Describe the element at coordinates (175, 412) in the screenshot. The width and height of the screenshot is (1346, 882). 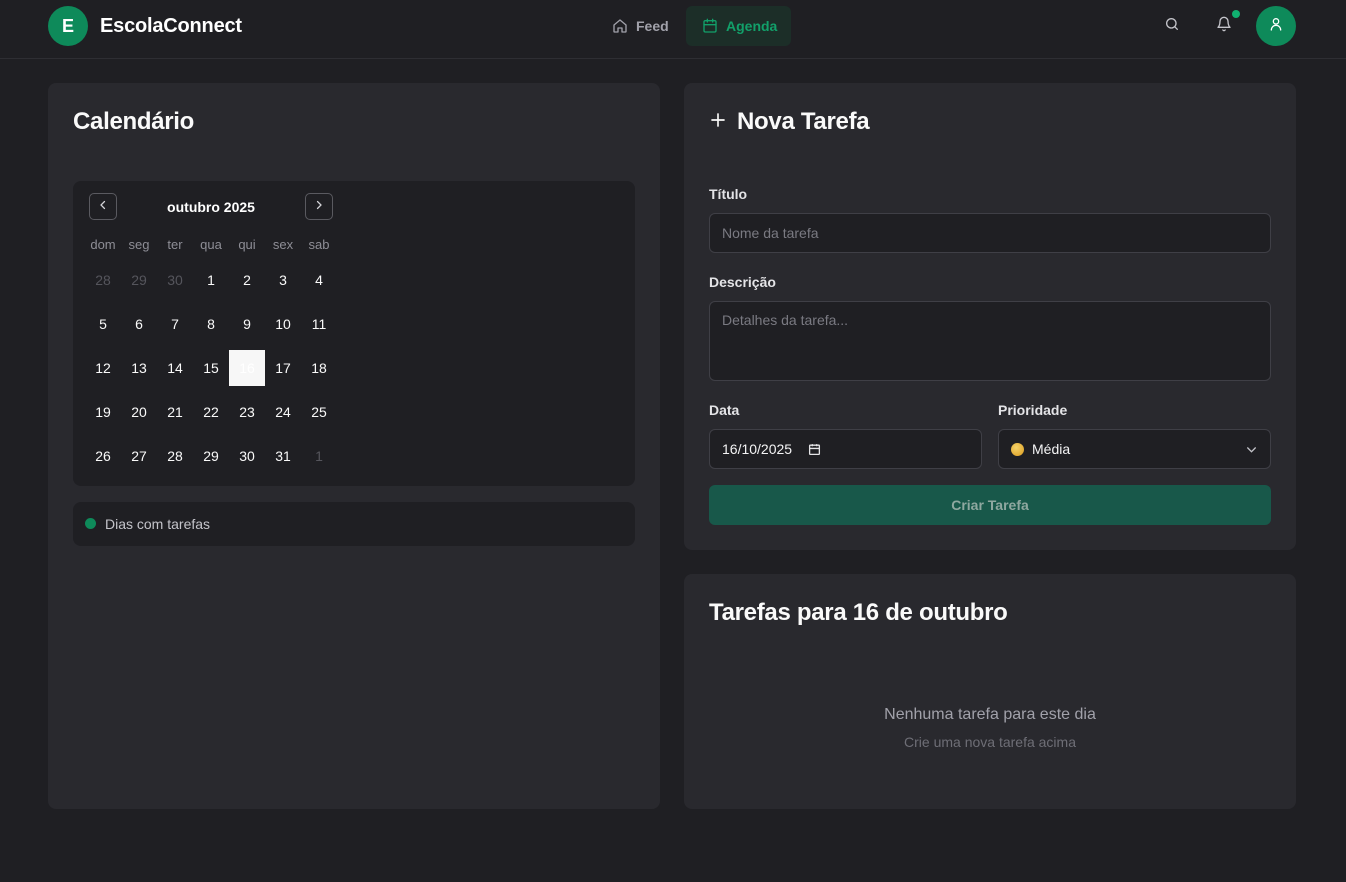
I see `calendar-day: 21` at that location.